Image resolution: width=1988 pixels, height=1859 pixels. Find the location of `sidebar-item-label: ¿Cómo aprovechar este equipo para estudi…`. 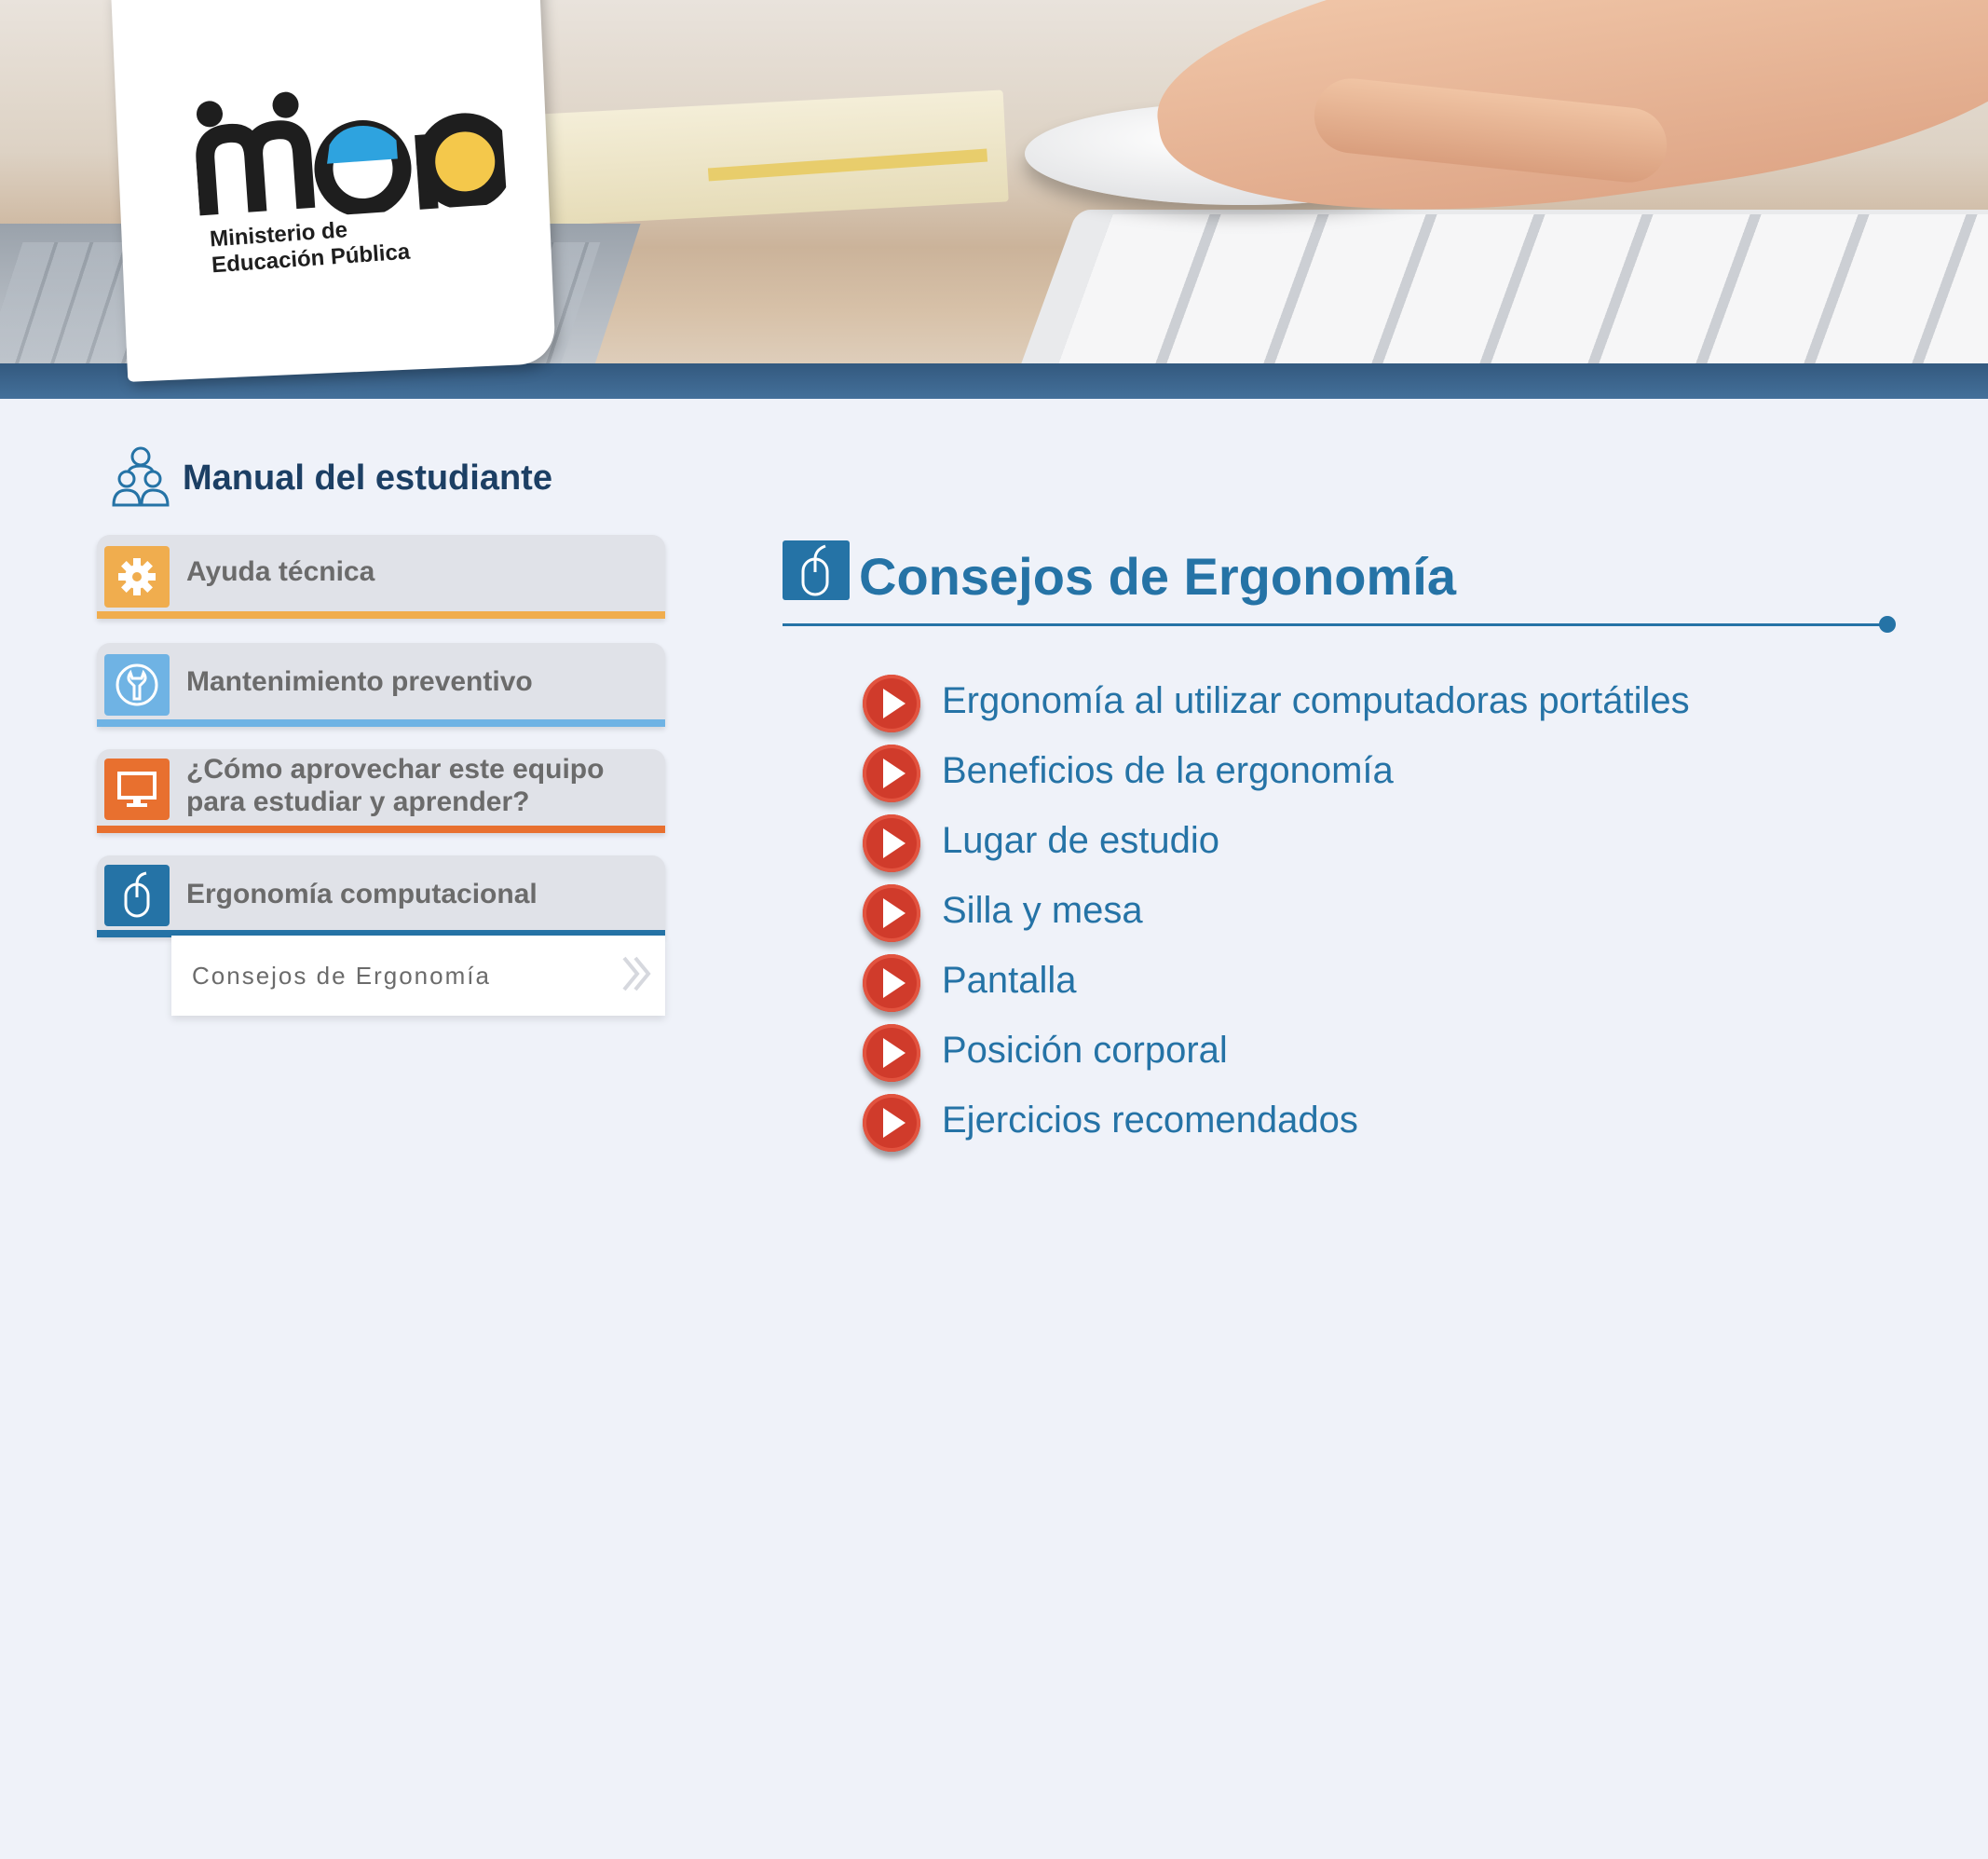

sidebar-item-label: ¿Cómo aprovechar este equipo para estudi… is located at coordinates (395, 786).